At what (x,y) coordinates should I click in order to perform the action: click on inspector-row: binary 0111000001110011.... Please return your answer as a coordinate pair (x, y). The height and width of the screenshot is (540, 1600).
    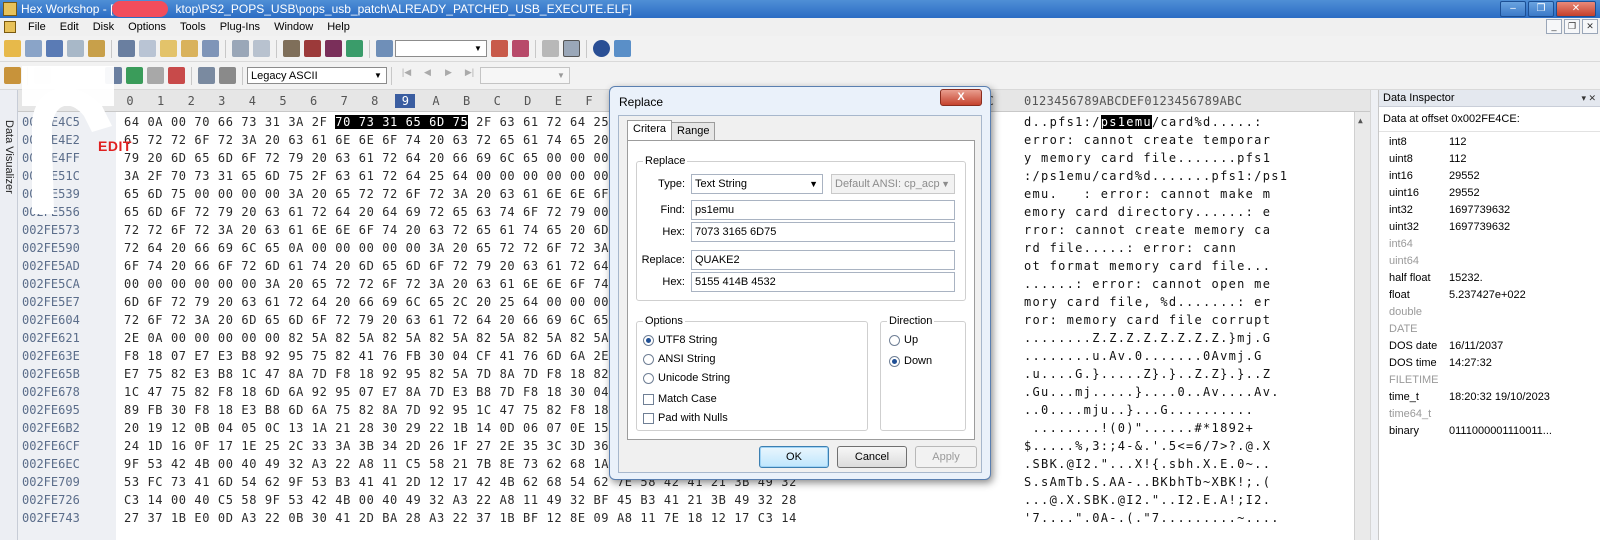
    Looking at the image, I should click on (1489, 431).